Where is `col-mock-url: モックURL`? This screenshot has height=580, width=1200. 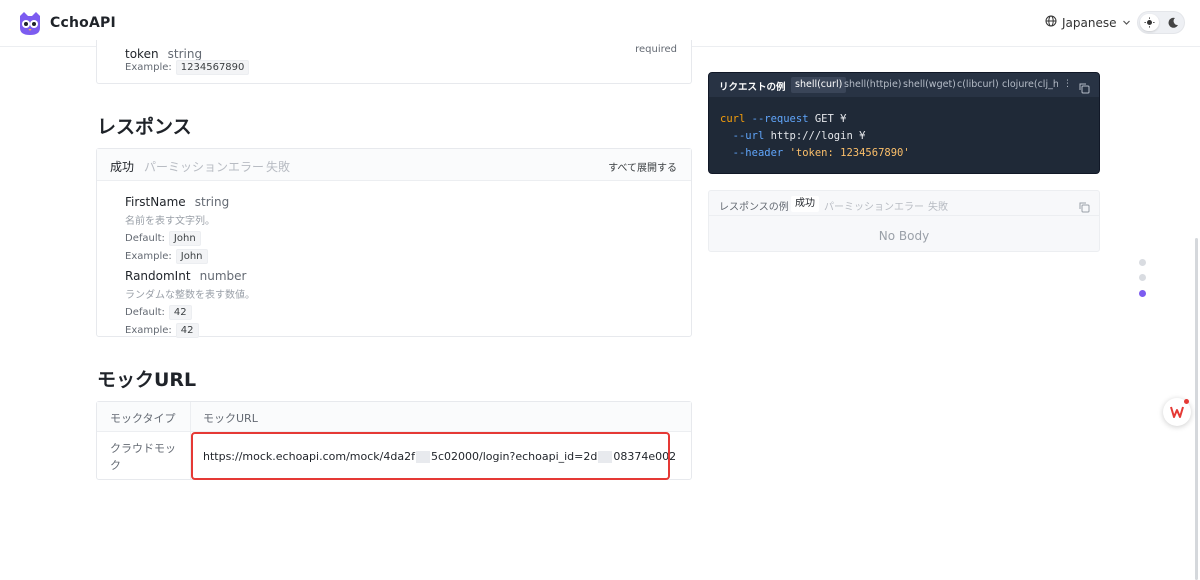
col-mock-url: モックURL is located at coordinates (230, 418).